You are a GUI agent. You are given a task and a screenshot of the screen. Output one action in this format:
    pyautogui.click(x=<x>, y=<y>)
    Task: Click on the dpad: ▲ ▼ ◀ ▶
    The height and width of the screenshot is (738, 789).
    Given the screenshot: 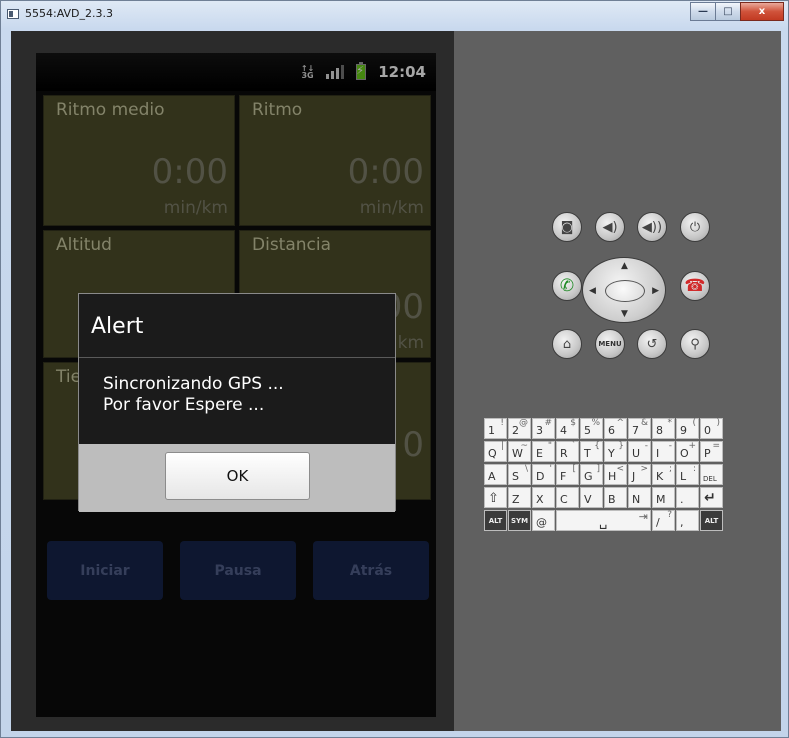 What is the action you would take?
    pyautogui.click(x=624, y=290)
    